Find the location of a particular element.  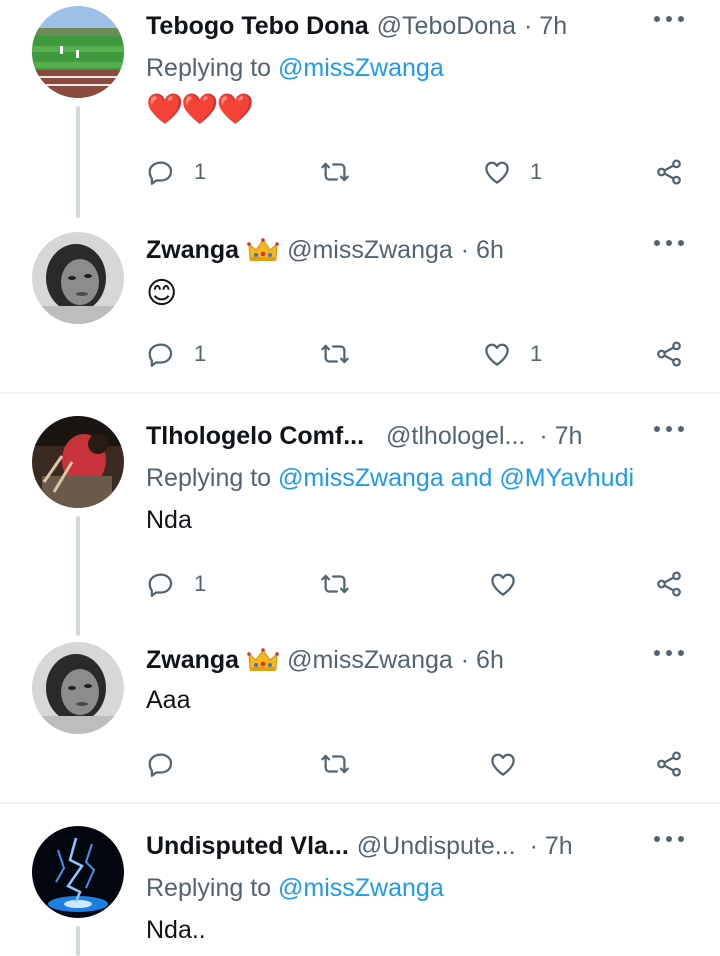

tweet-text: Aaa is located at coordinates (168, 700).